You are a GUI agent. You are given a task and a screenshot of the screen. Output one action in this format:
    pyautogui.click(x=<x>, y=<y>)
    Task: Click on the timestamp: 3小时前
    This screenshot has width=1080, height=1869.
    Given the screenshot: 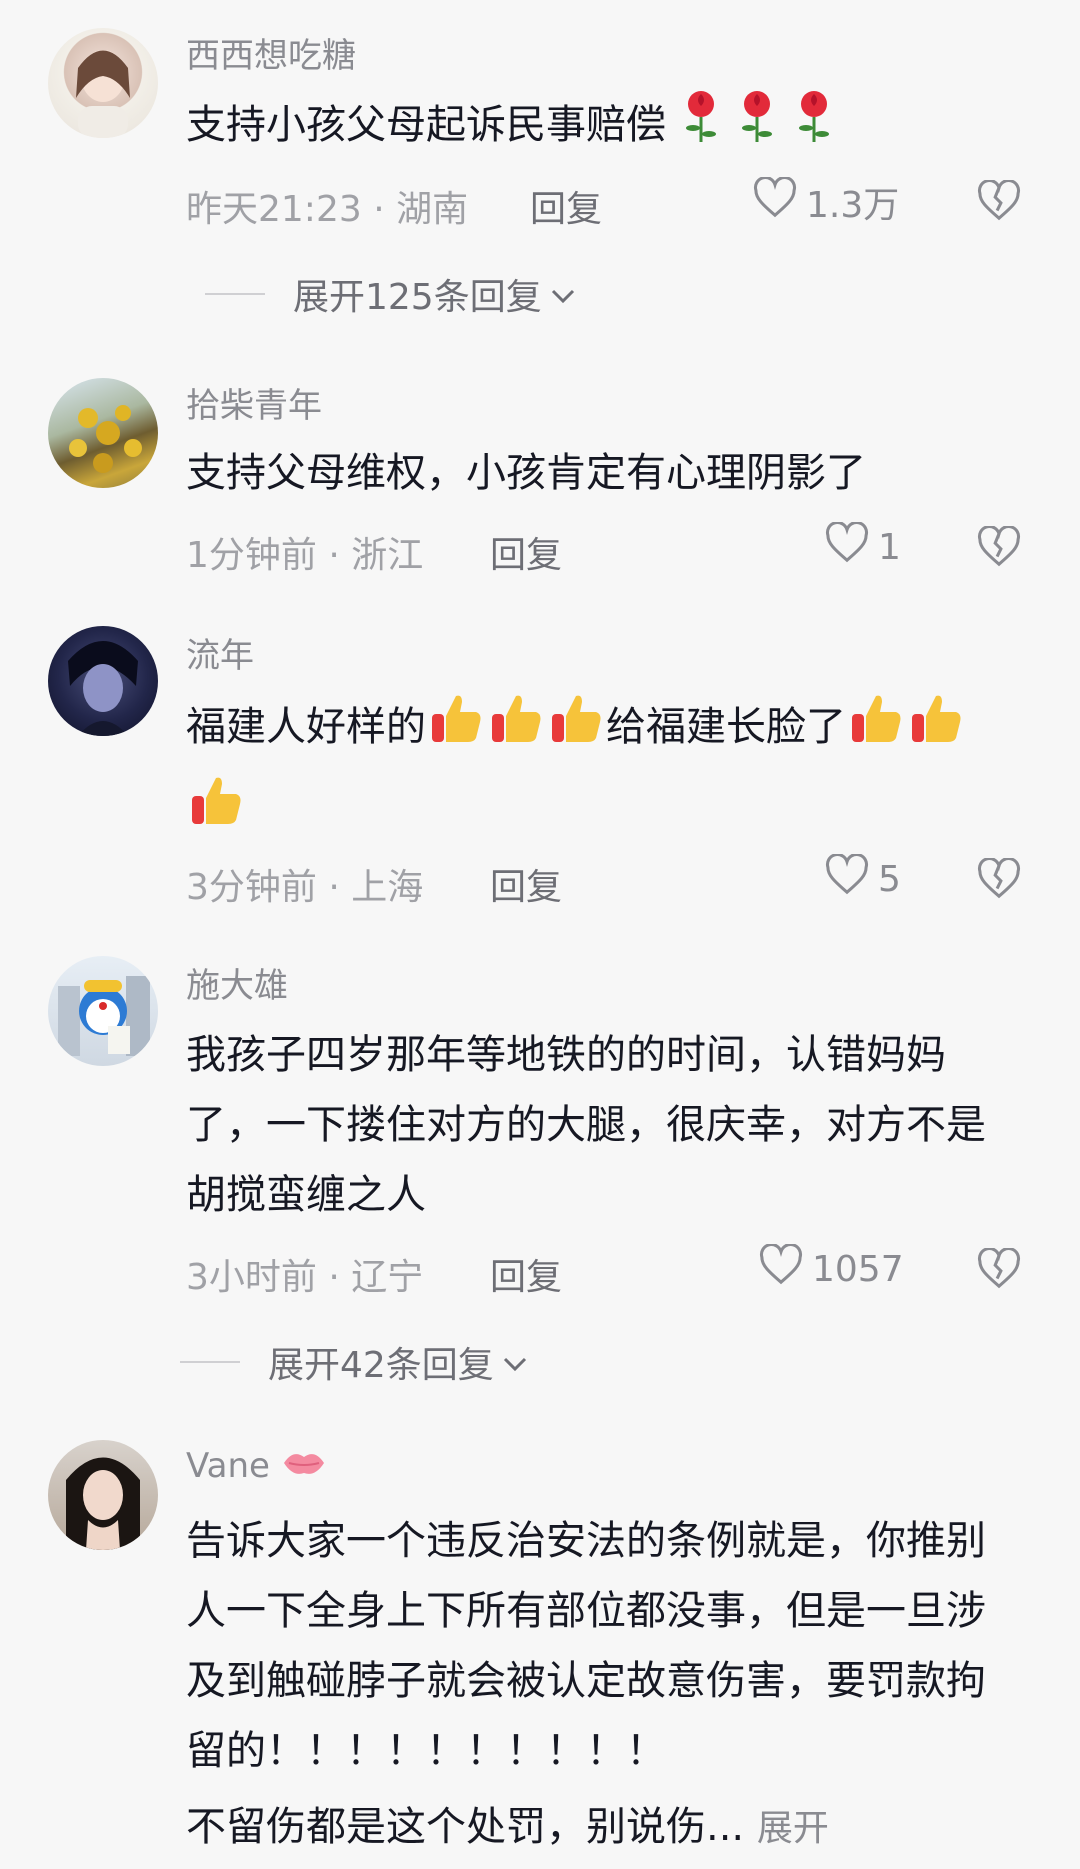 What is the action you would take?
    pyautogui.click(x=251, y=1277)
    